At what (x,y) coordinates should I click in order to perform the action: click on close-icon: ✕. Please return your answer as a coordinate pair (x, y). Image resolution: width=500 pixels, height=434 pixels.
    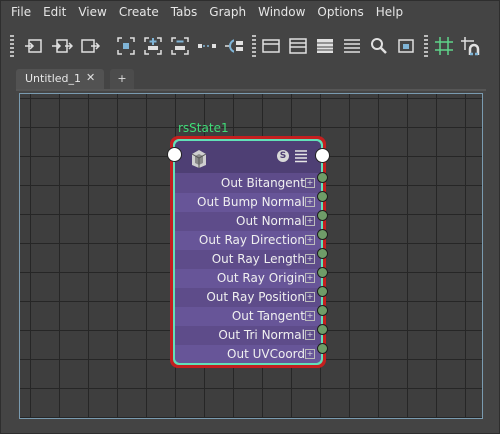
    Looking at the image, I should click on (90, 77).